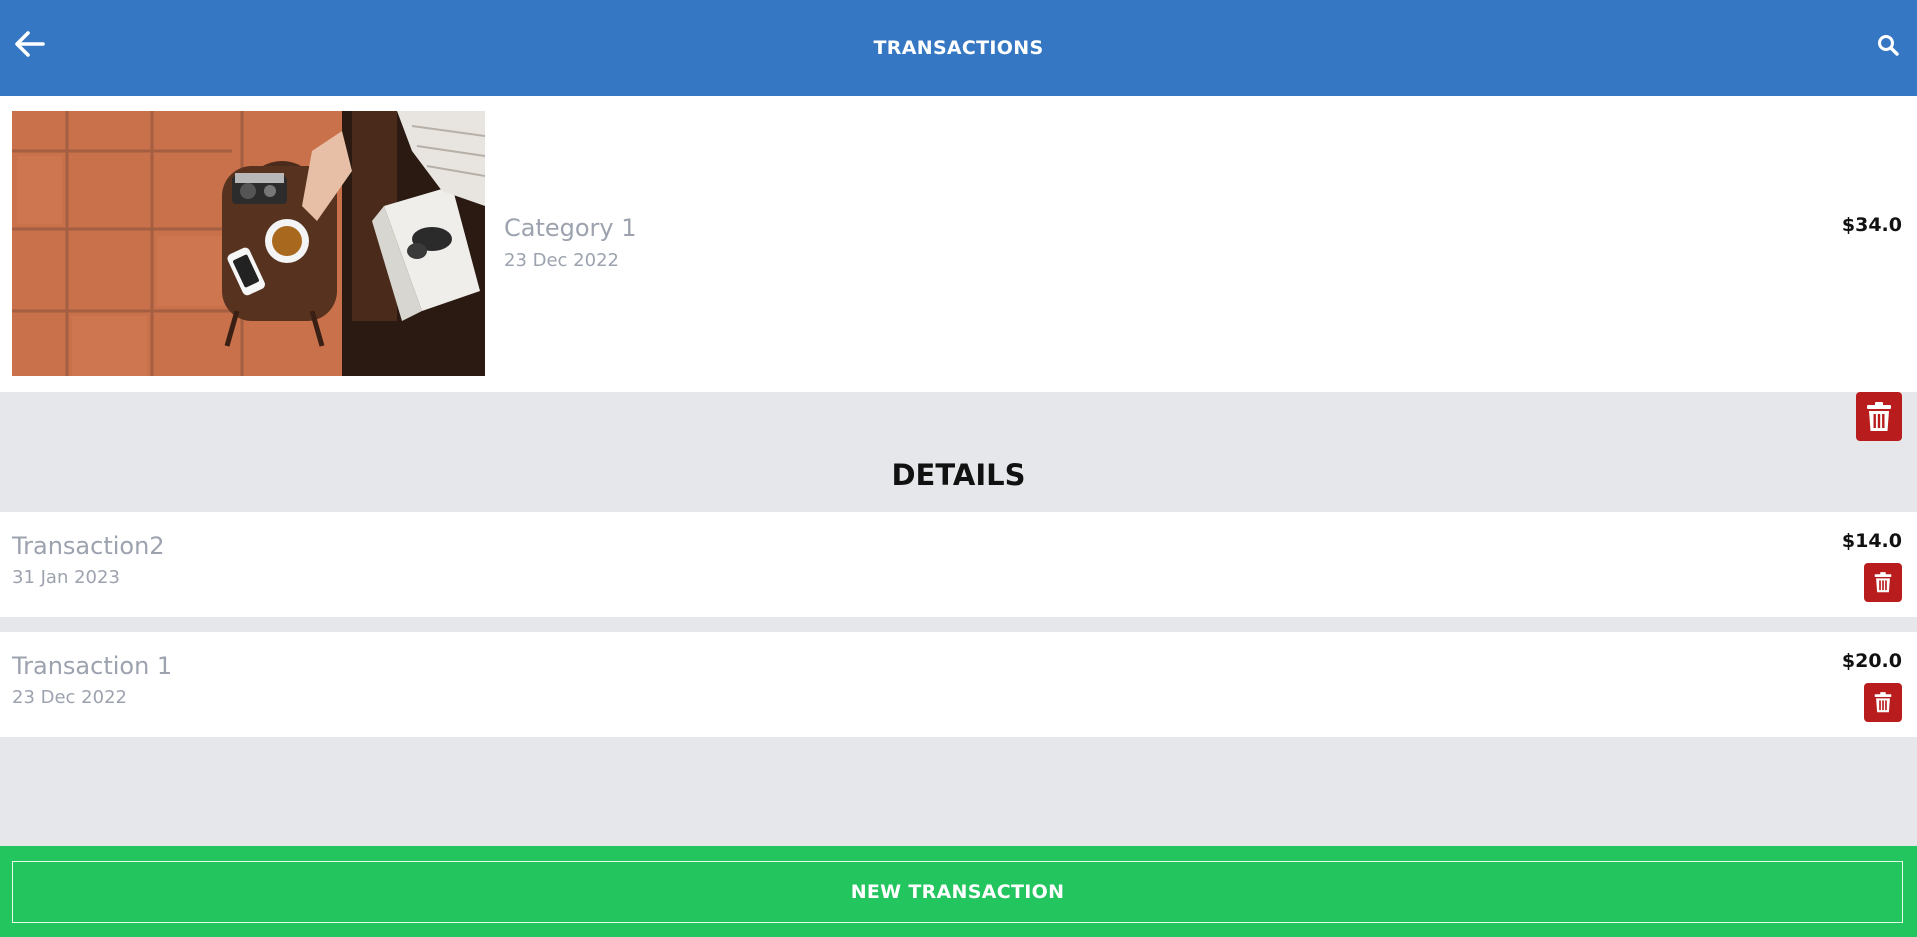 The width and height of the screenshot is (1917, 937). I want to click on search-icon, so click(1888, 45).